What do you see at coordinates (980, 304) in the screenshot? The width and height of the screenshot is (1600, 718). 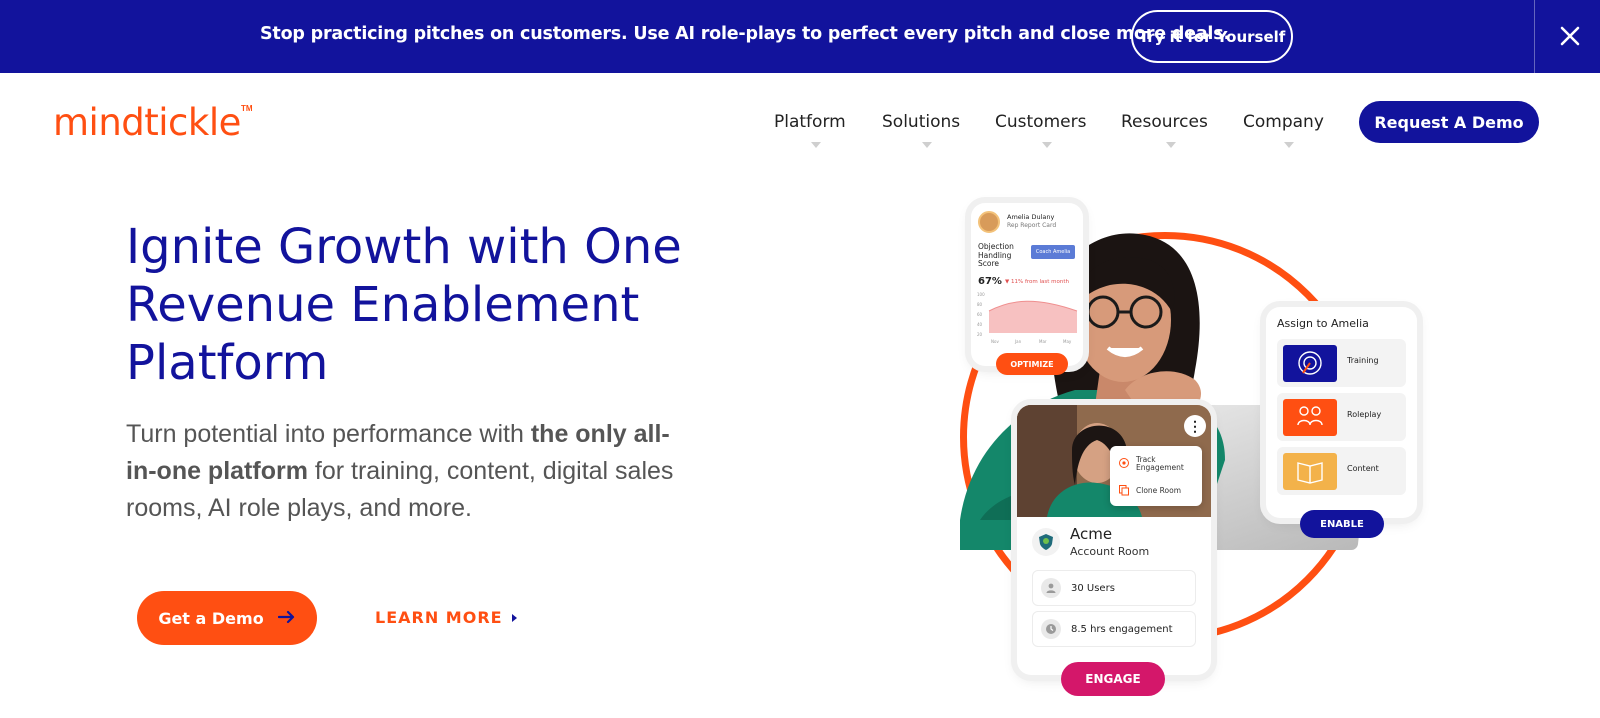 I see `chart-tick: 80` at bounding box center [980, 304].